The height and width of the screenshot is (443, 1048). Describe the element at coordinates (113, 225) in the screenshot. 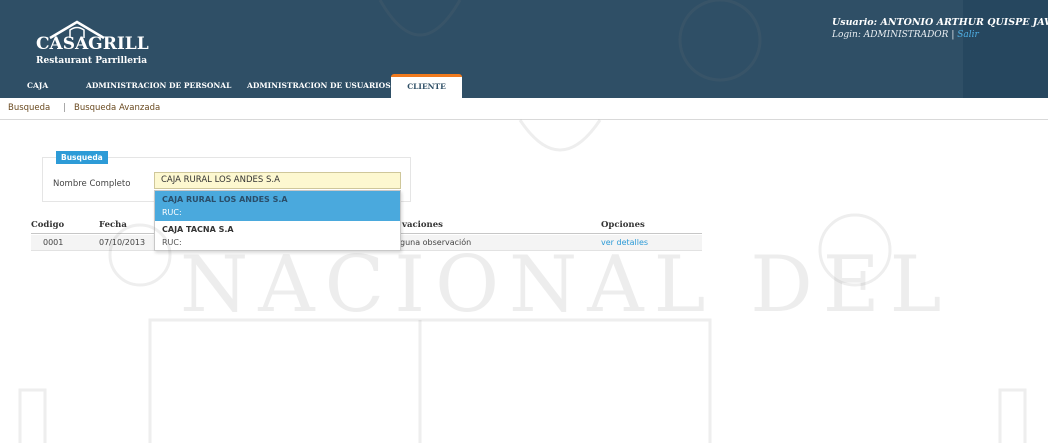

I see `column-header-fecha: Fecha` at that location.